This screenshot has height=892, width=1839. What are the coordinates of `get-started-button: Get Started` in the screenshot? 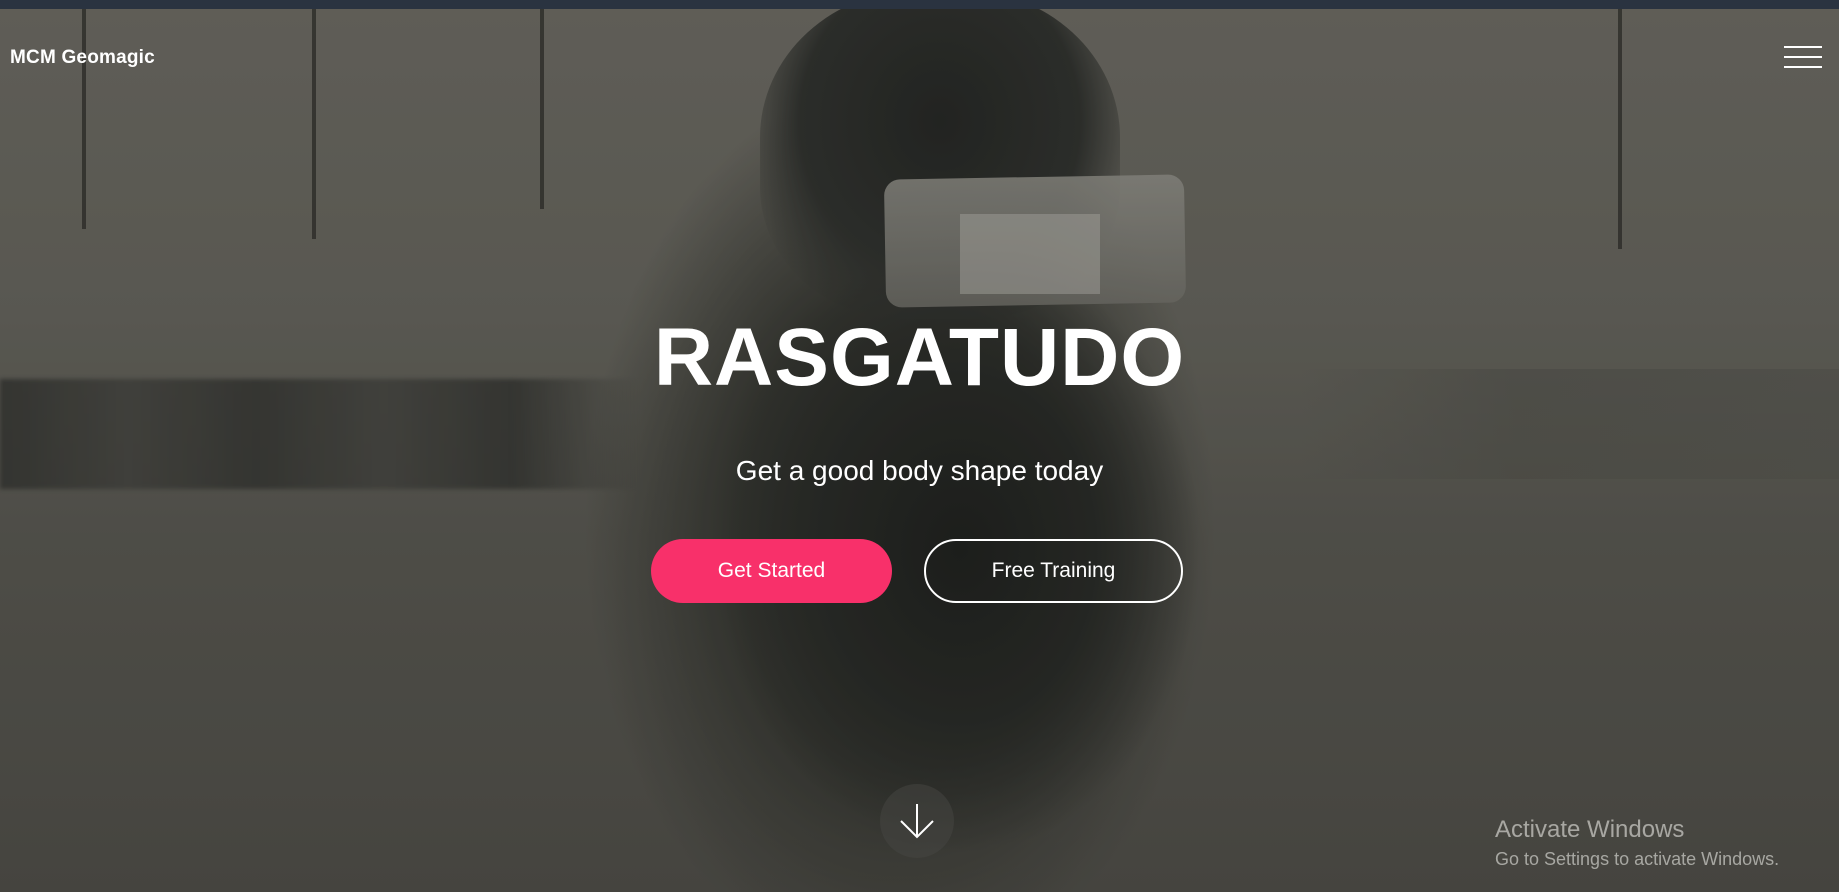 It's located at (771, 571).